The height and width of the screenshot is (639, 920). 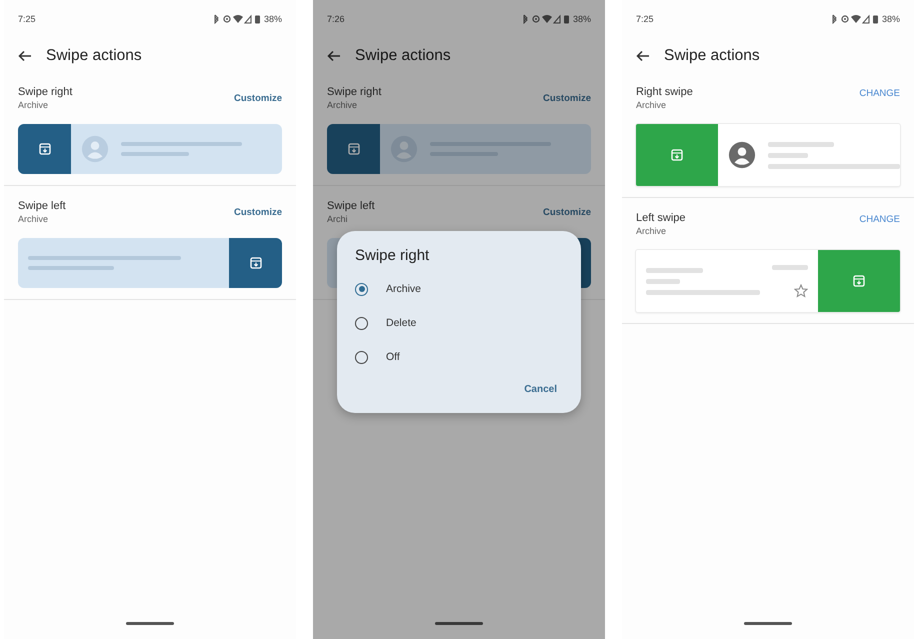 What do you see at coordinates (338, 219) in the screenshot?
I see `setting-value: Archi` at bounding box center [338, 219].